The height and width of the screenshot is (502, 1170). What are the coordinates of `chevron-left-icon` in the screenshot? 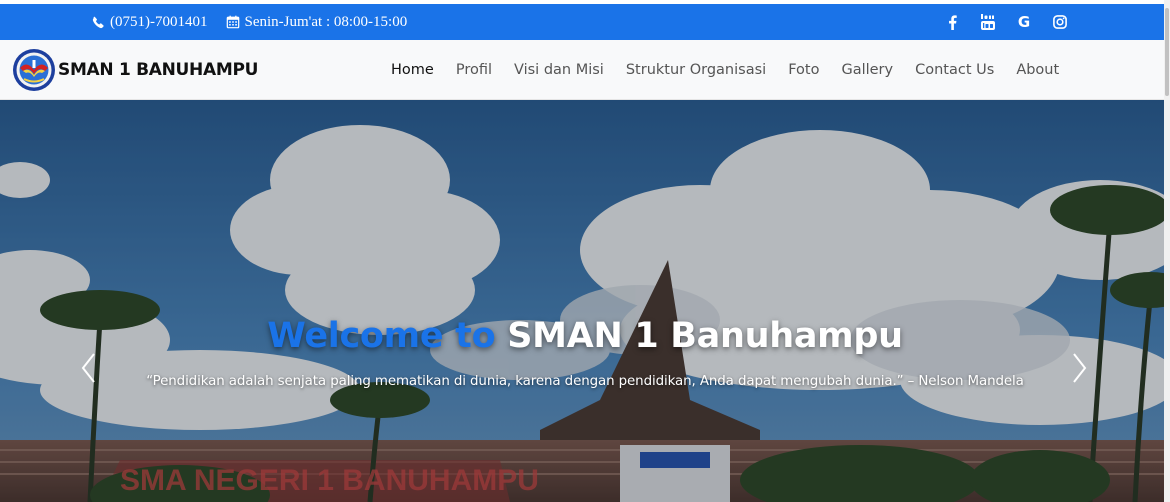 It's located at (88, 368).